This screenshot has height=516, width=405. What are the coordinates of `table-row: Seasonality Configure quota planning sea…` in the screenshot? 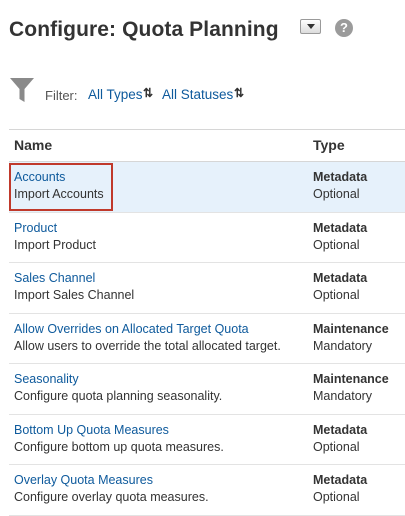 It's located at (207, 389).